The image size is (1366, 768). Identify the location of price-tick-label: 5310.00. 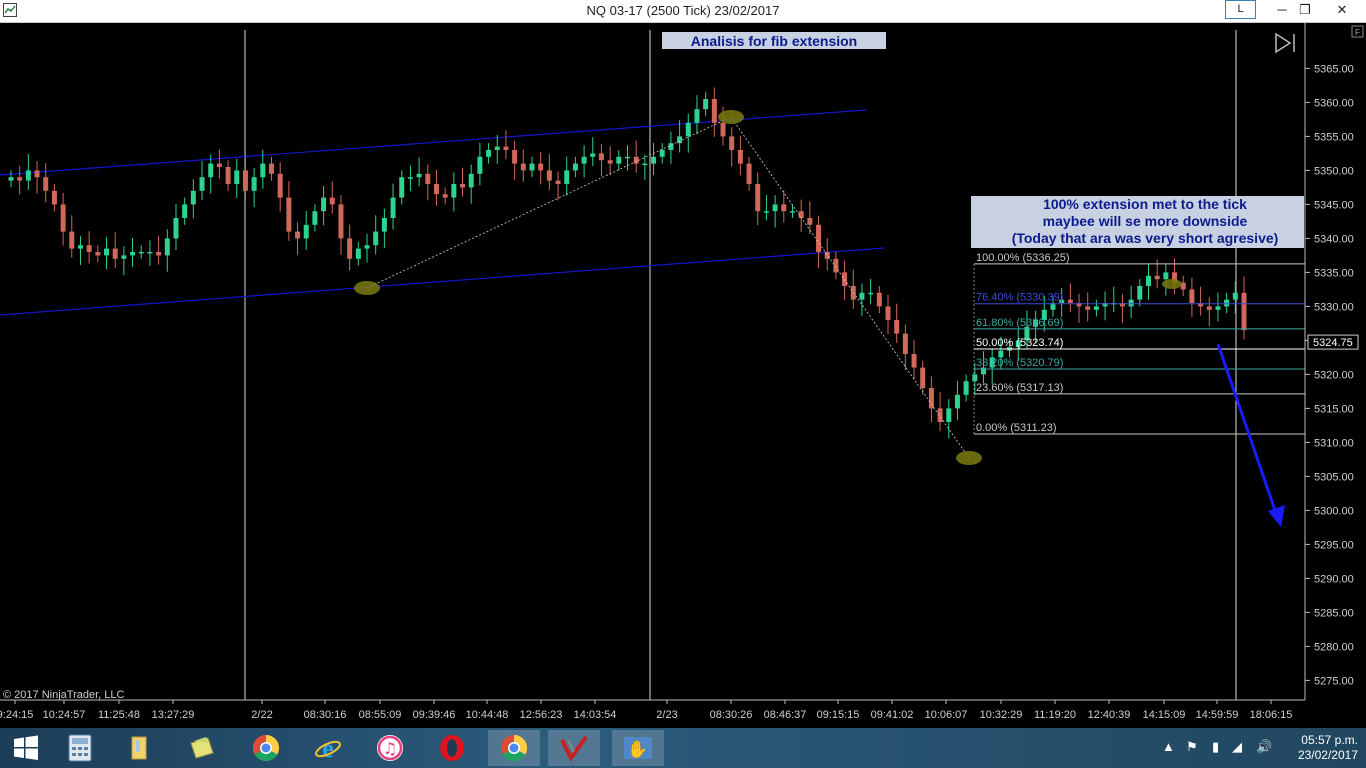
(1334, 443).